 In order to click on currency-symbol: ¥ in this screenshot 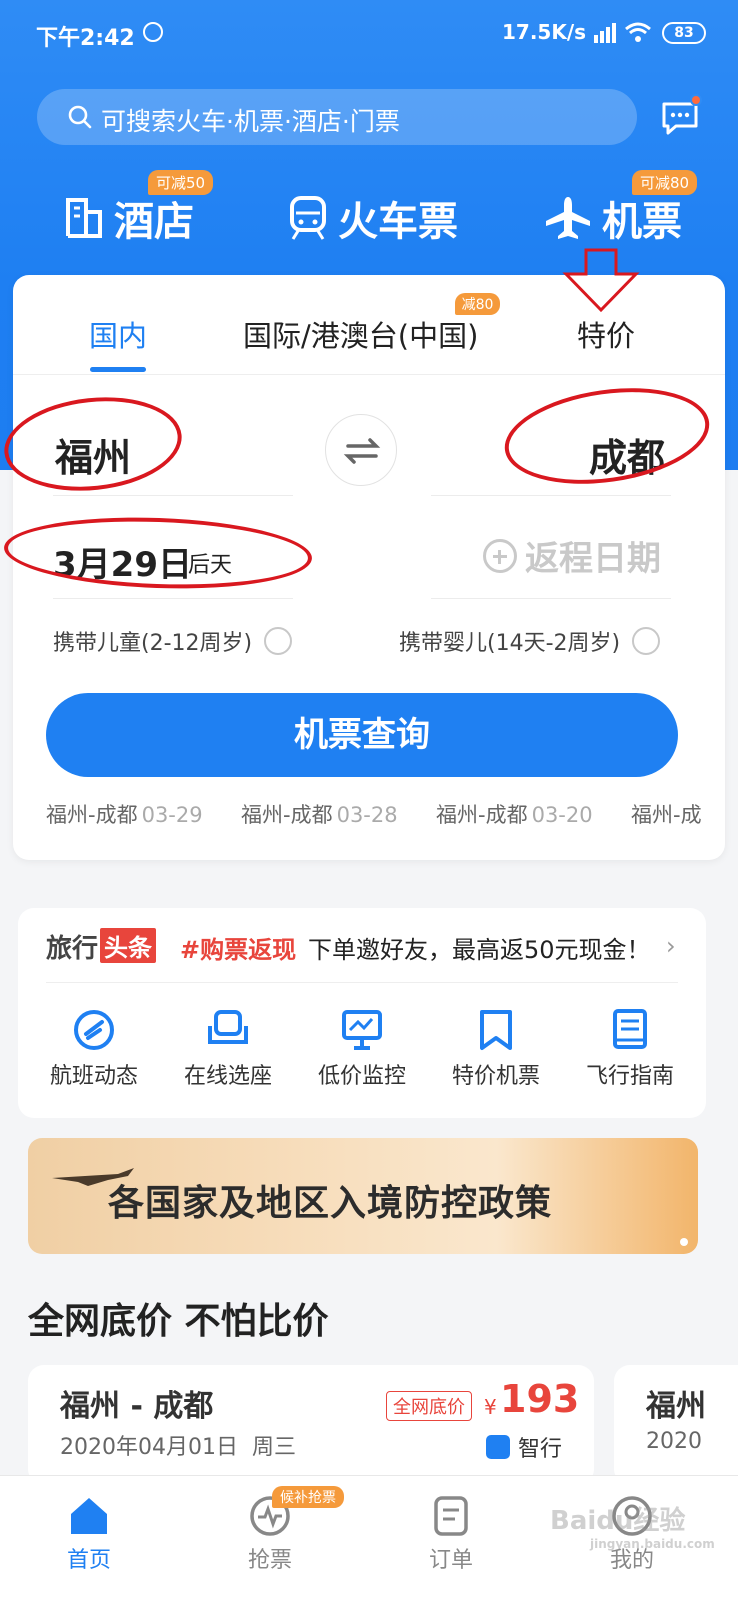, I will do `click(490, 1407)`.